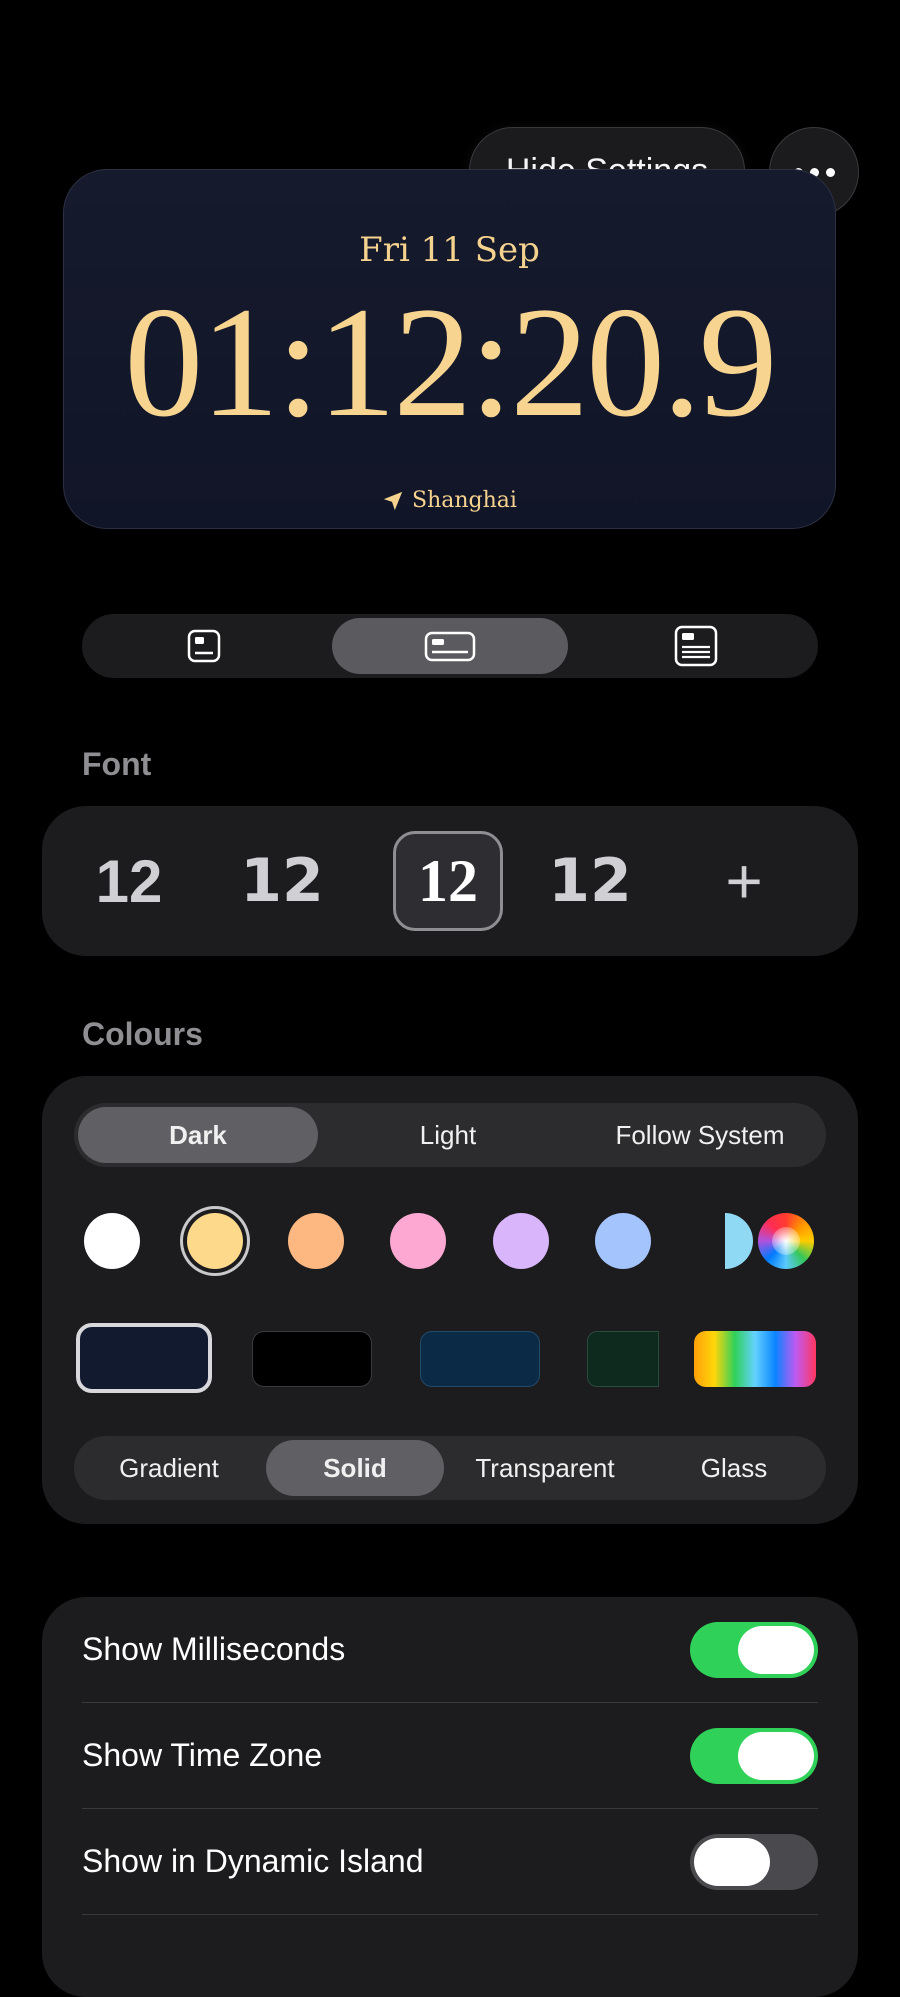 The height and width of the screenshot is (1997, 900). Describe the element at coordinates (316, 1241) in the screenshot. I see `color-swatch-orange` at that location.